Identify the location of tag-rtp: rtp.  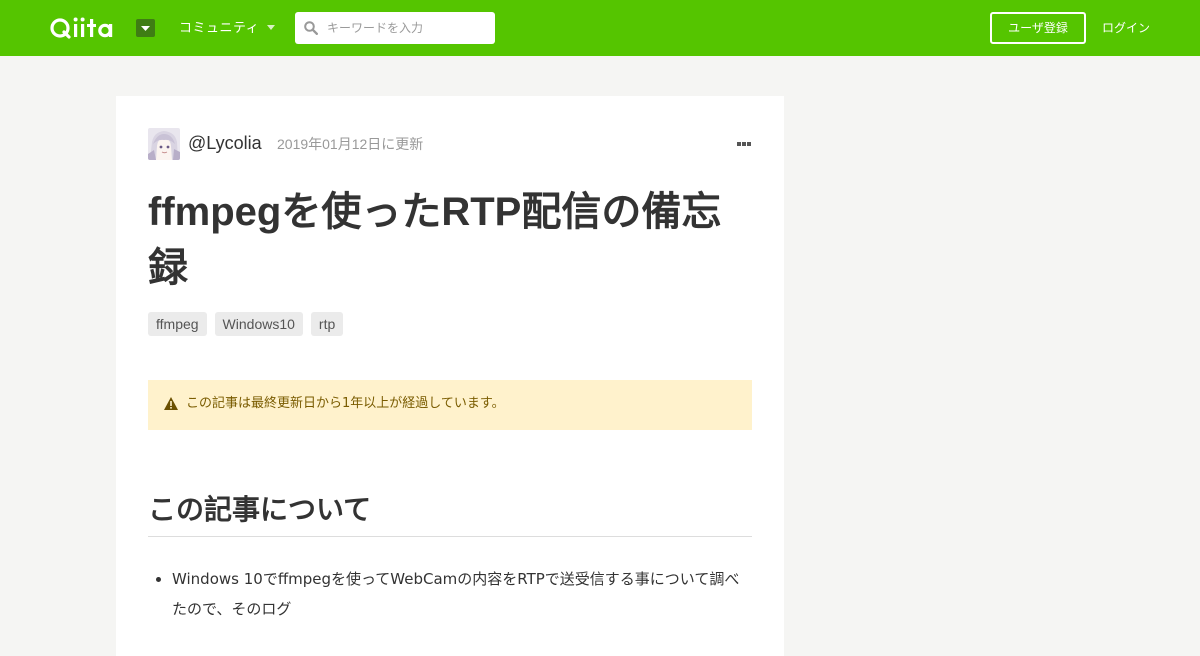
(327, 324).